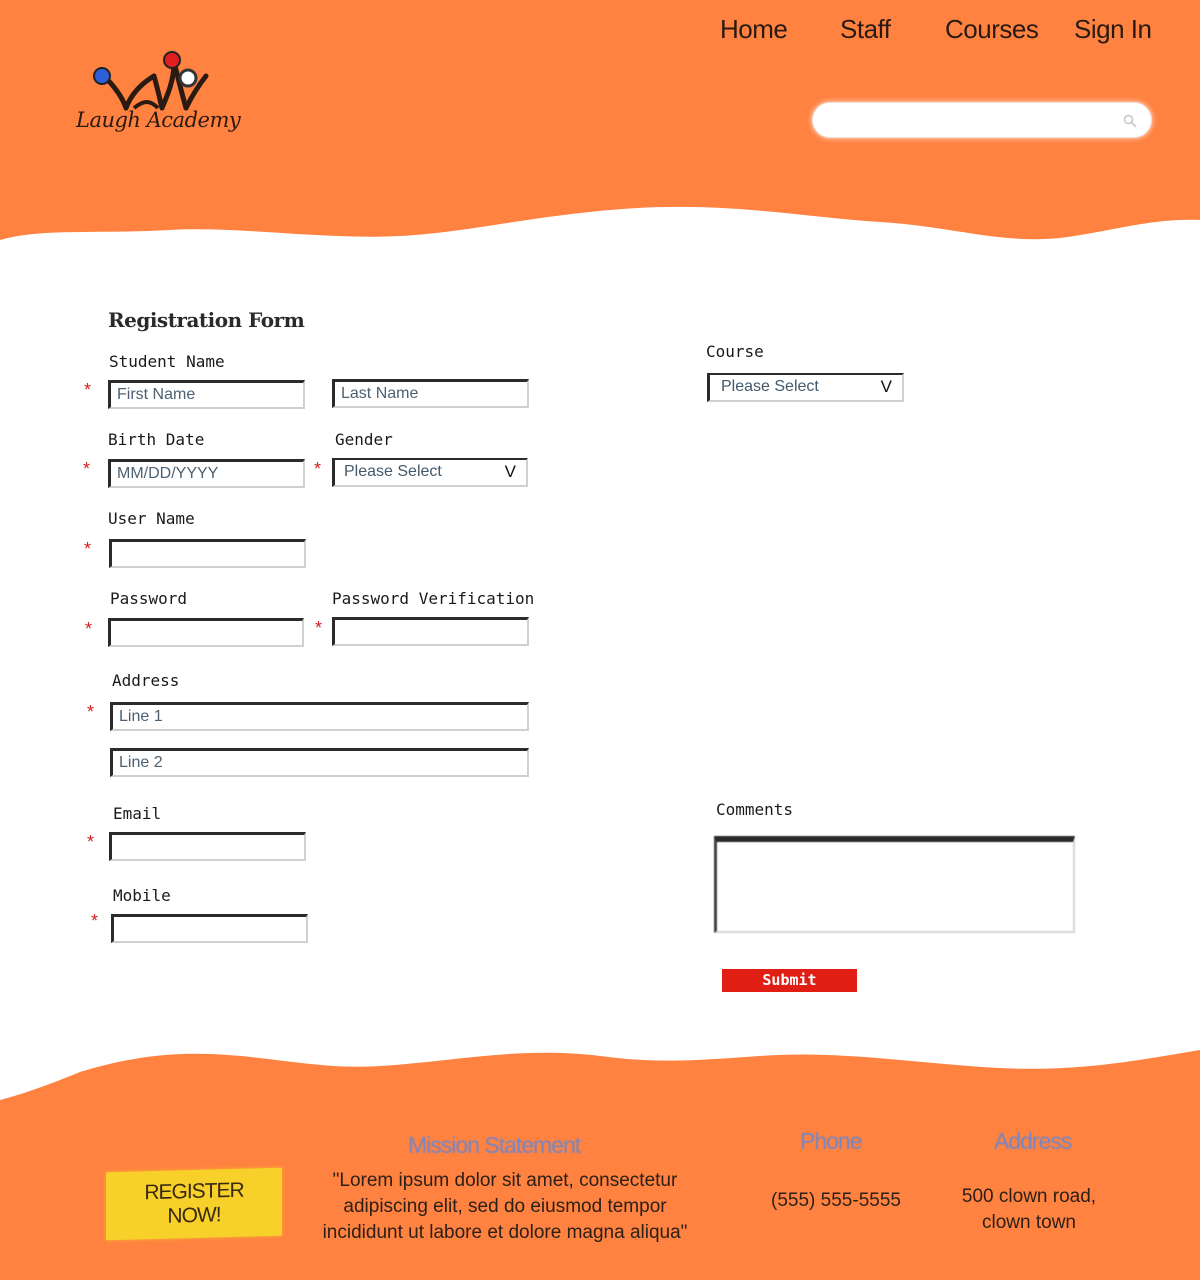  Describe the element at coordinates (206, 320) in the screenshot. I see `form-title: Registration Form` at that location.